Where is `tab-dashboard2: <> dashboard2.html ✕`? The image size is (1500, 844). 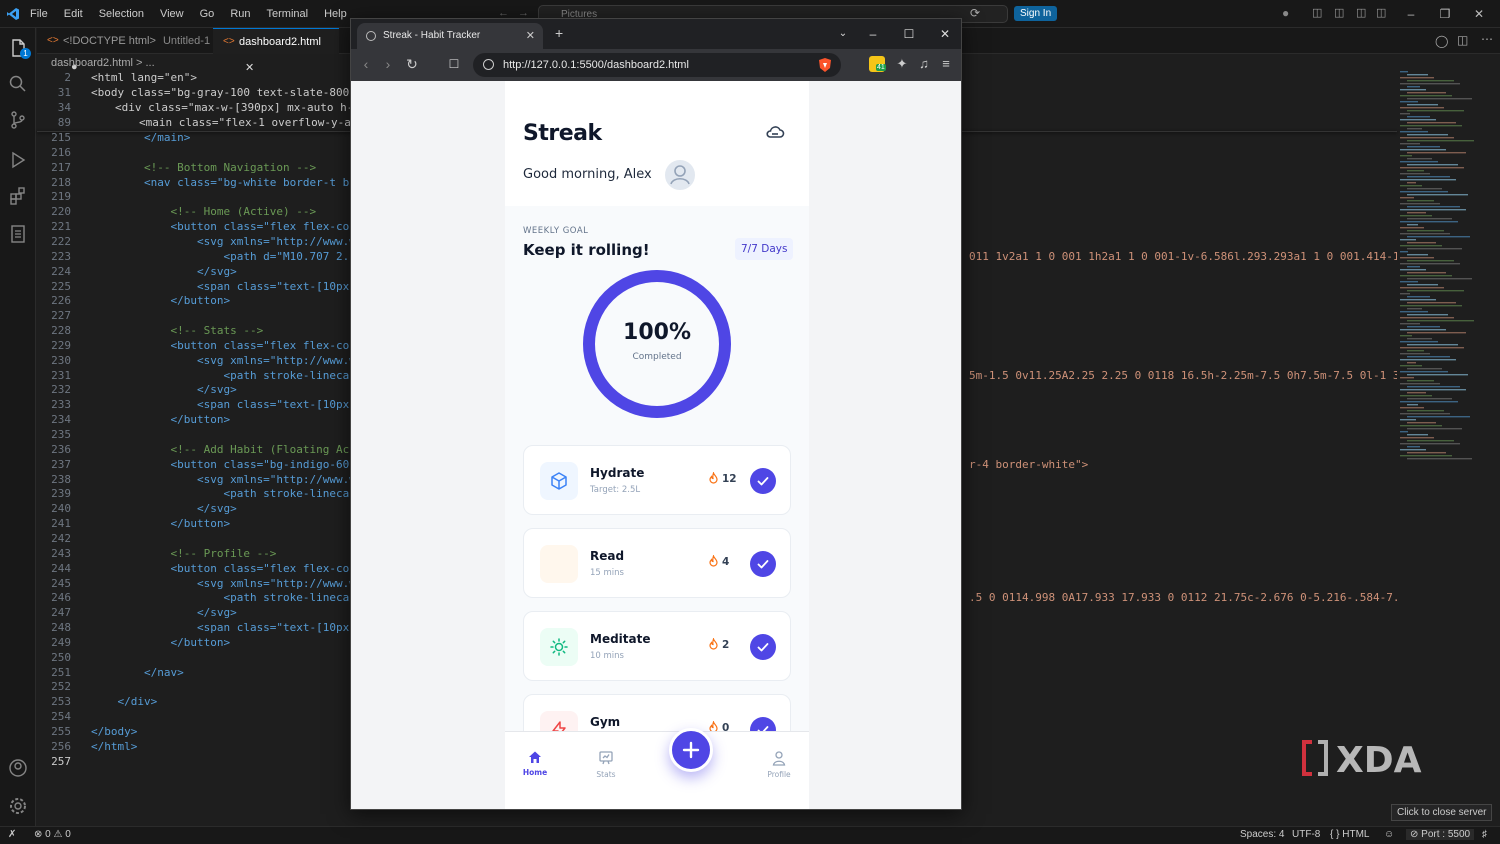
tab-dashboard2: <> dashboard2.html ✕ is located at coordinates (276, 51).